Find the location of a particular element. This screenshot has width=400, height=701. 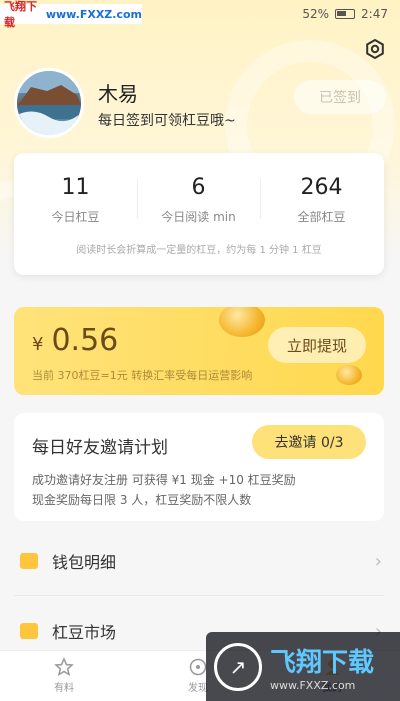

avatar is located at coordinates (49, 103).